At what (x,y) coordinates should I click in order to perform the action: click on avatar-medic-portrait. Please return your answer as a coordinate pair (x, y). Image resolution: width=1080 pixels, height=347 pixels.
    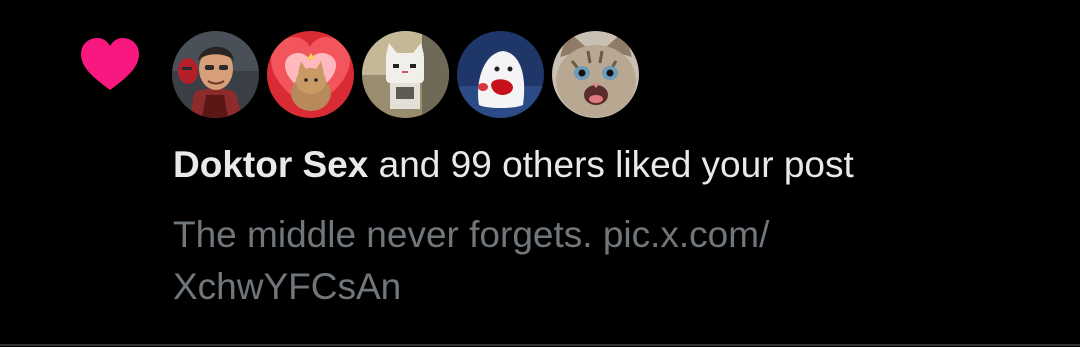
    Looking at the image, I should click on (215, 74).